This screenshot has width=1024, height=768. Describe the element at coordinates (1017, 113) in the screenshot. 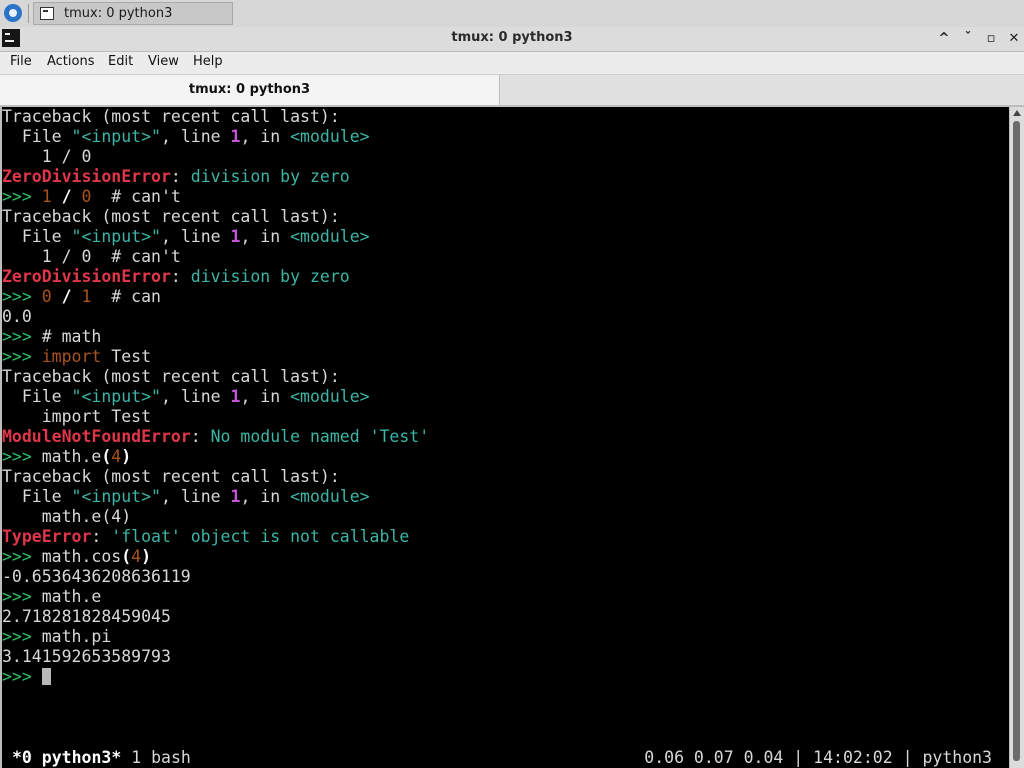

I see `scroll-up-arrow-icon` at that location.